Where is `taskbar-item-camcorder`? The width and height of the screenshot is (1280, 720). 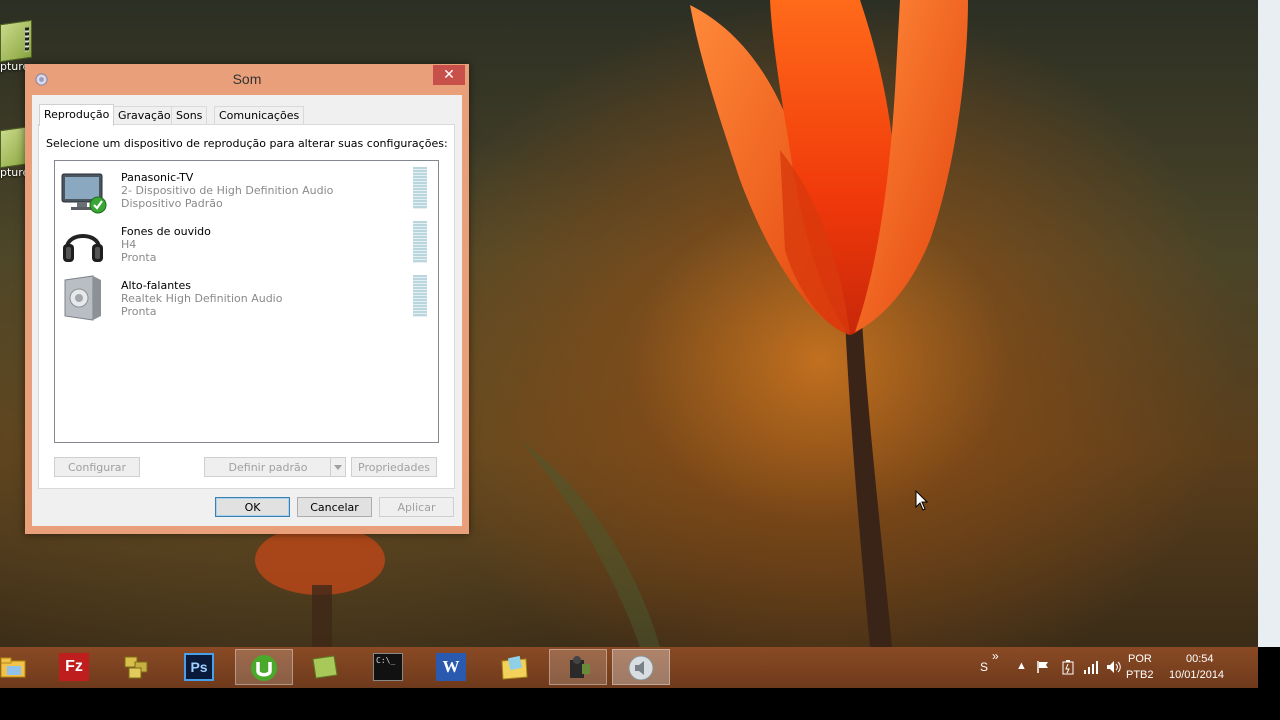 taskbar-item-camcorder is located at coordinates (578, 667).